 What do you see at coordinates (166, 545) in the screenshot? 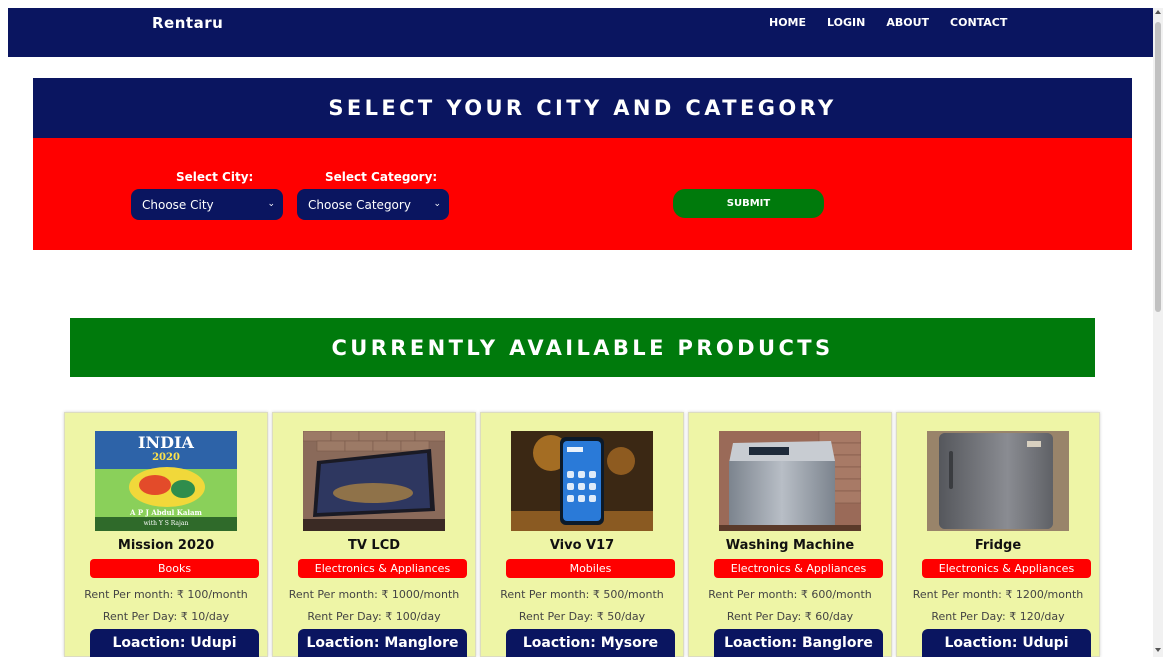
I see `product-name: Mission 2020` at bounding box center [166, 545].